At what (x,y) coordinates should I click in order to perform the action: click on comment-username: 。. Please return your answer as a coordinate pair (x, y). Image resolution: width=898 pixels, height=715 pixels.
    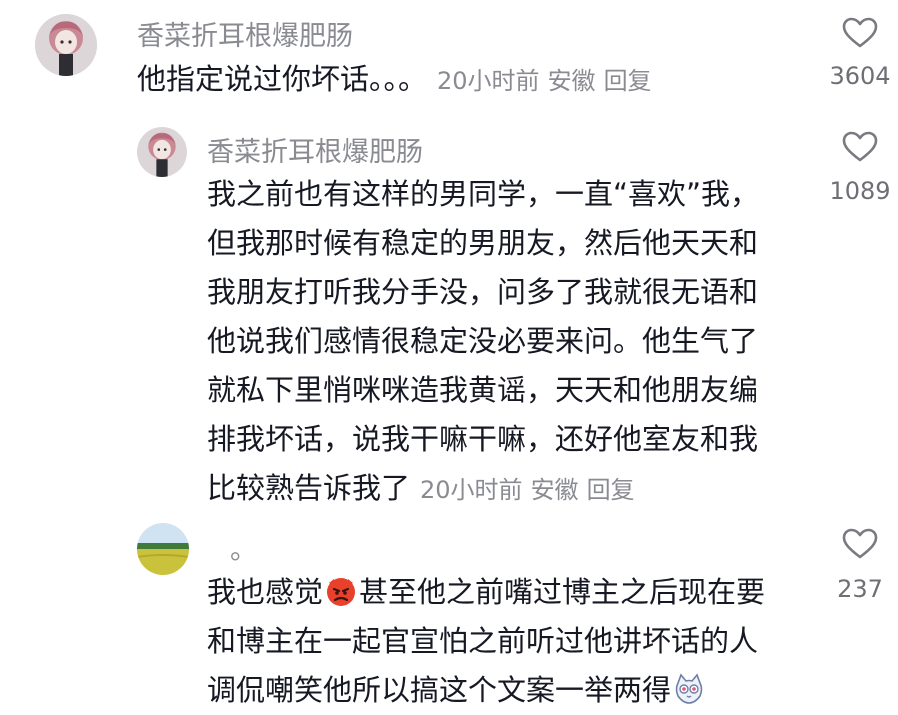
    Looking at the image, I should click on (243, 547).